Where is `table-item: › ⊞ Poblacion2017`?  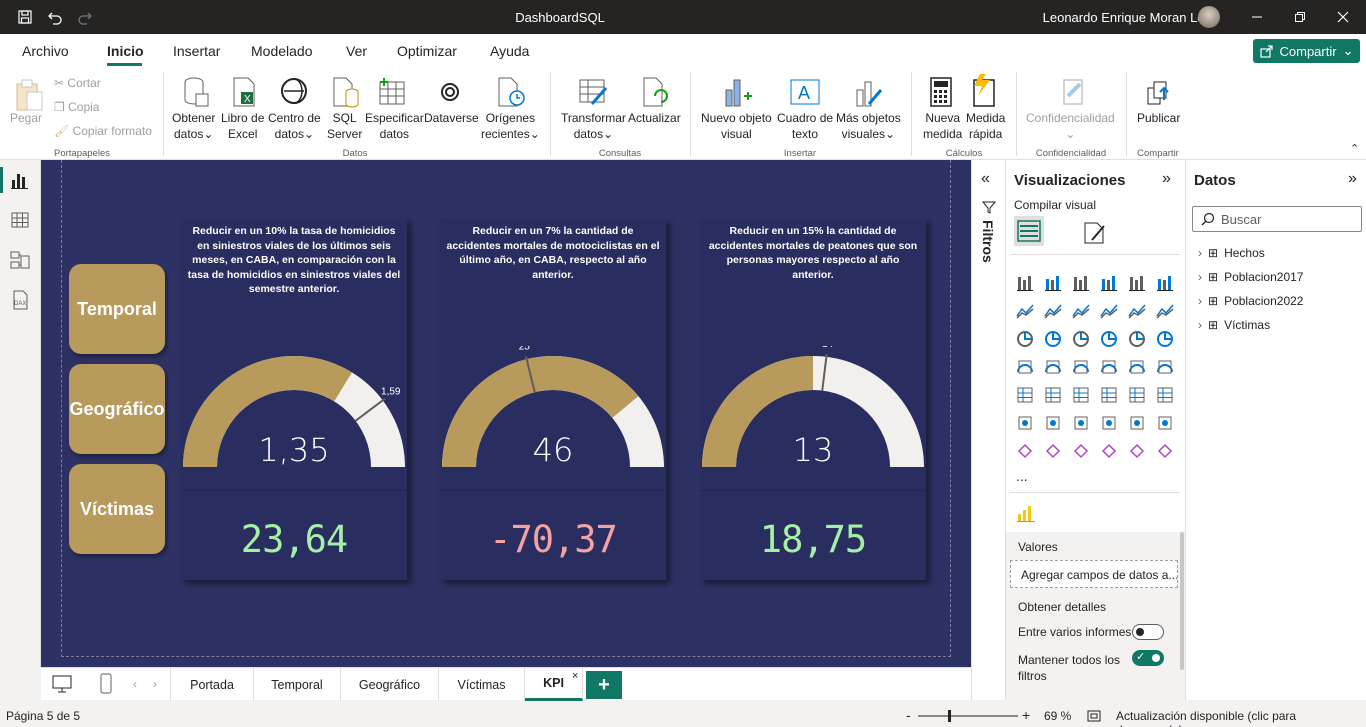 table-item: › ⊞ Poblacion2017 is located at coordinates (1250, 277).